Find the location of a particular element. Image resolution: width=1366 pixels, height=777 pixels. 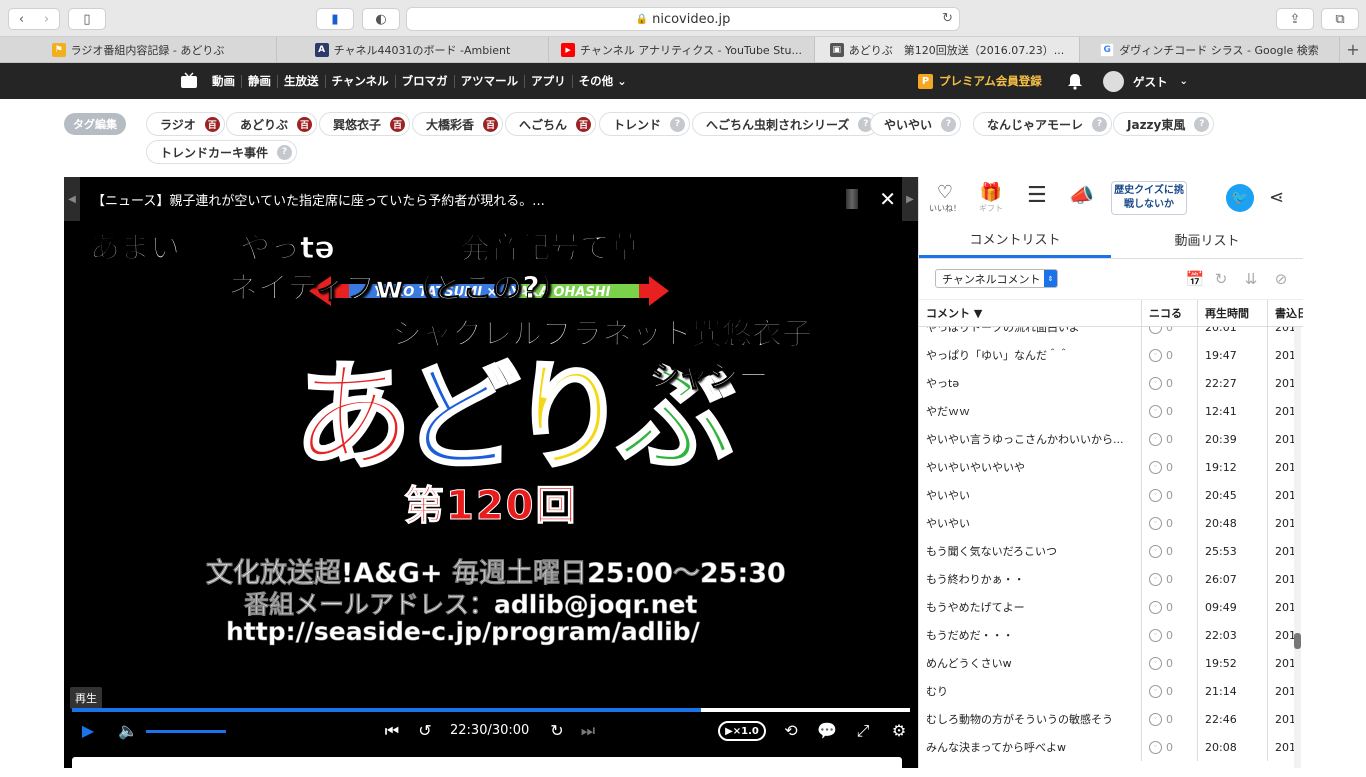

refresh-icon: ↻ is located at coordinates (1221, 279).